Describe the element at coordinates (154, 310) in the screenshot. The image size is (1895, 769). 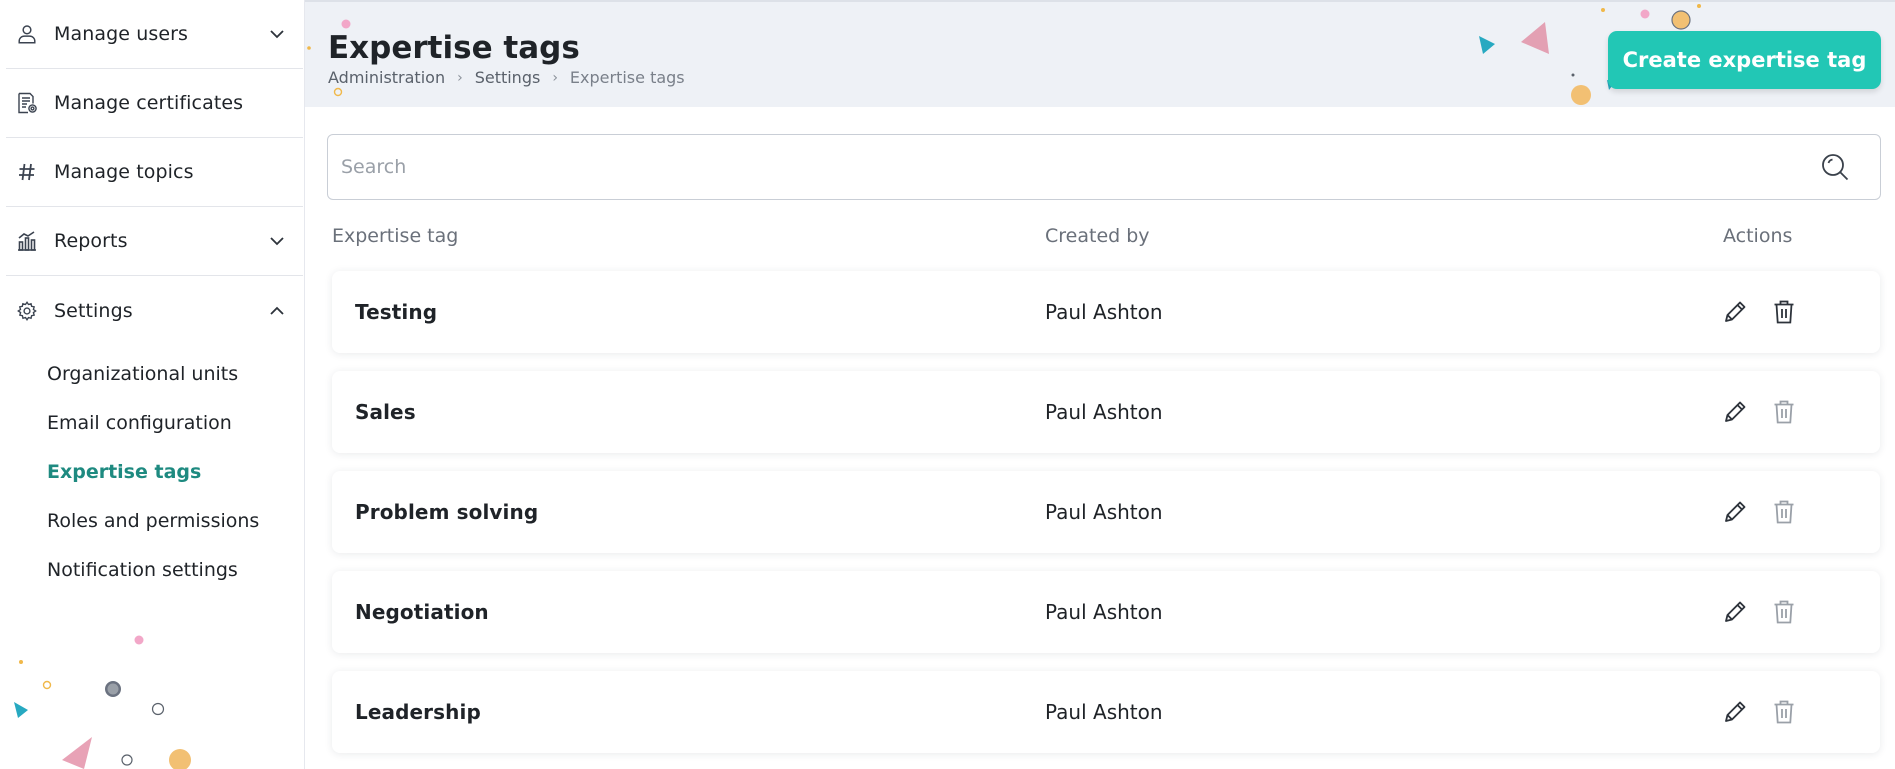
I see `sidebar-item-settings: Settings` at that location.